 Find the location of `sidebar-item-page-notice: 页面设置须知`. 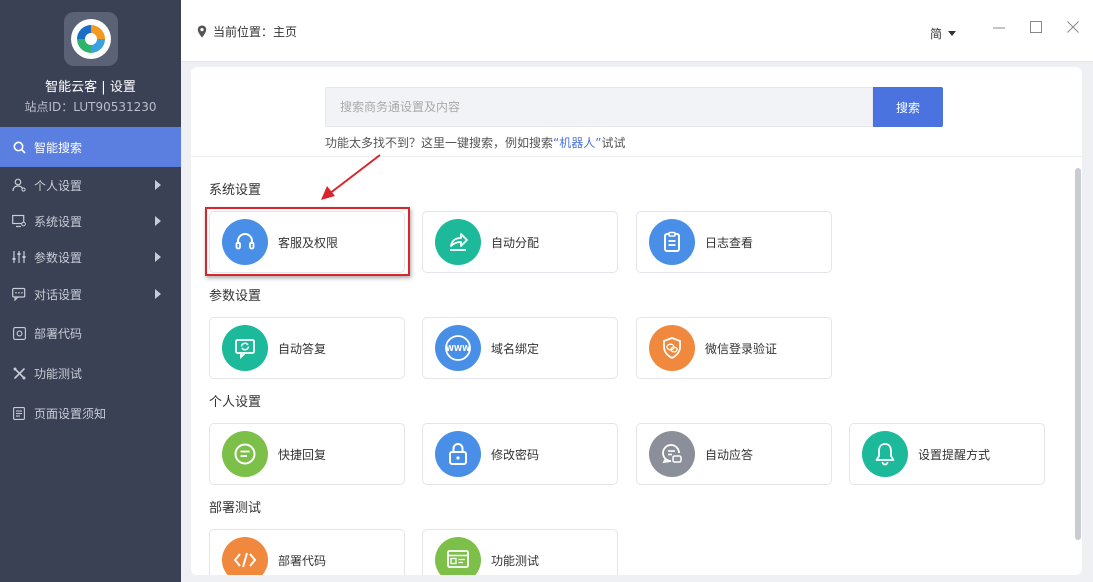

sidebar-item-page-notice: 页面设置须知 is located at coordinates (90, 413).